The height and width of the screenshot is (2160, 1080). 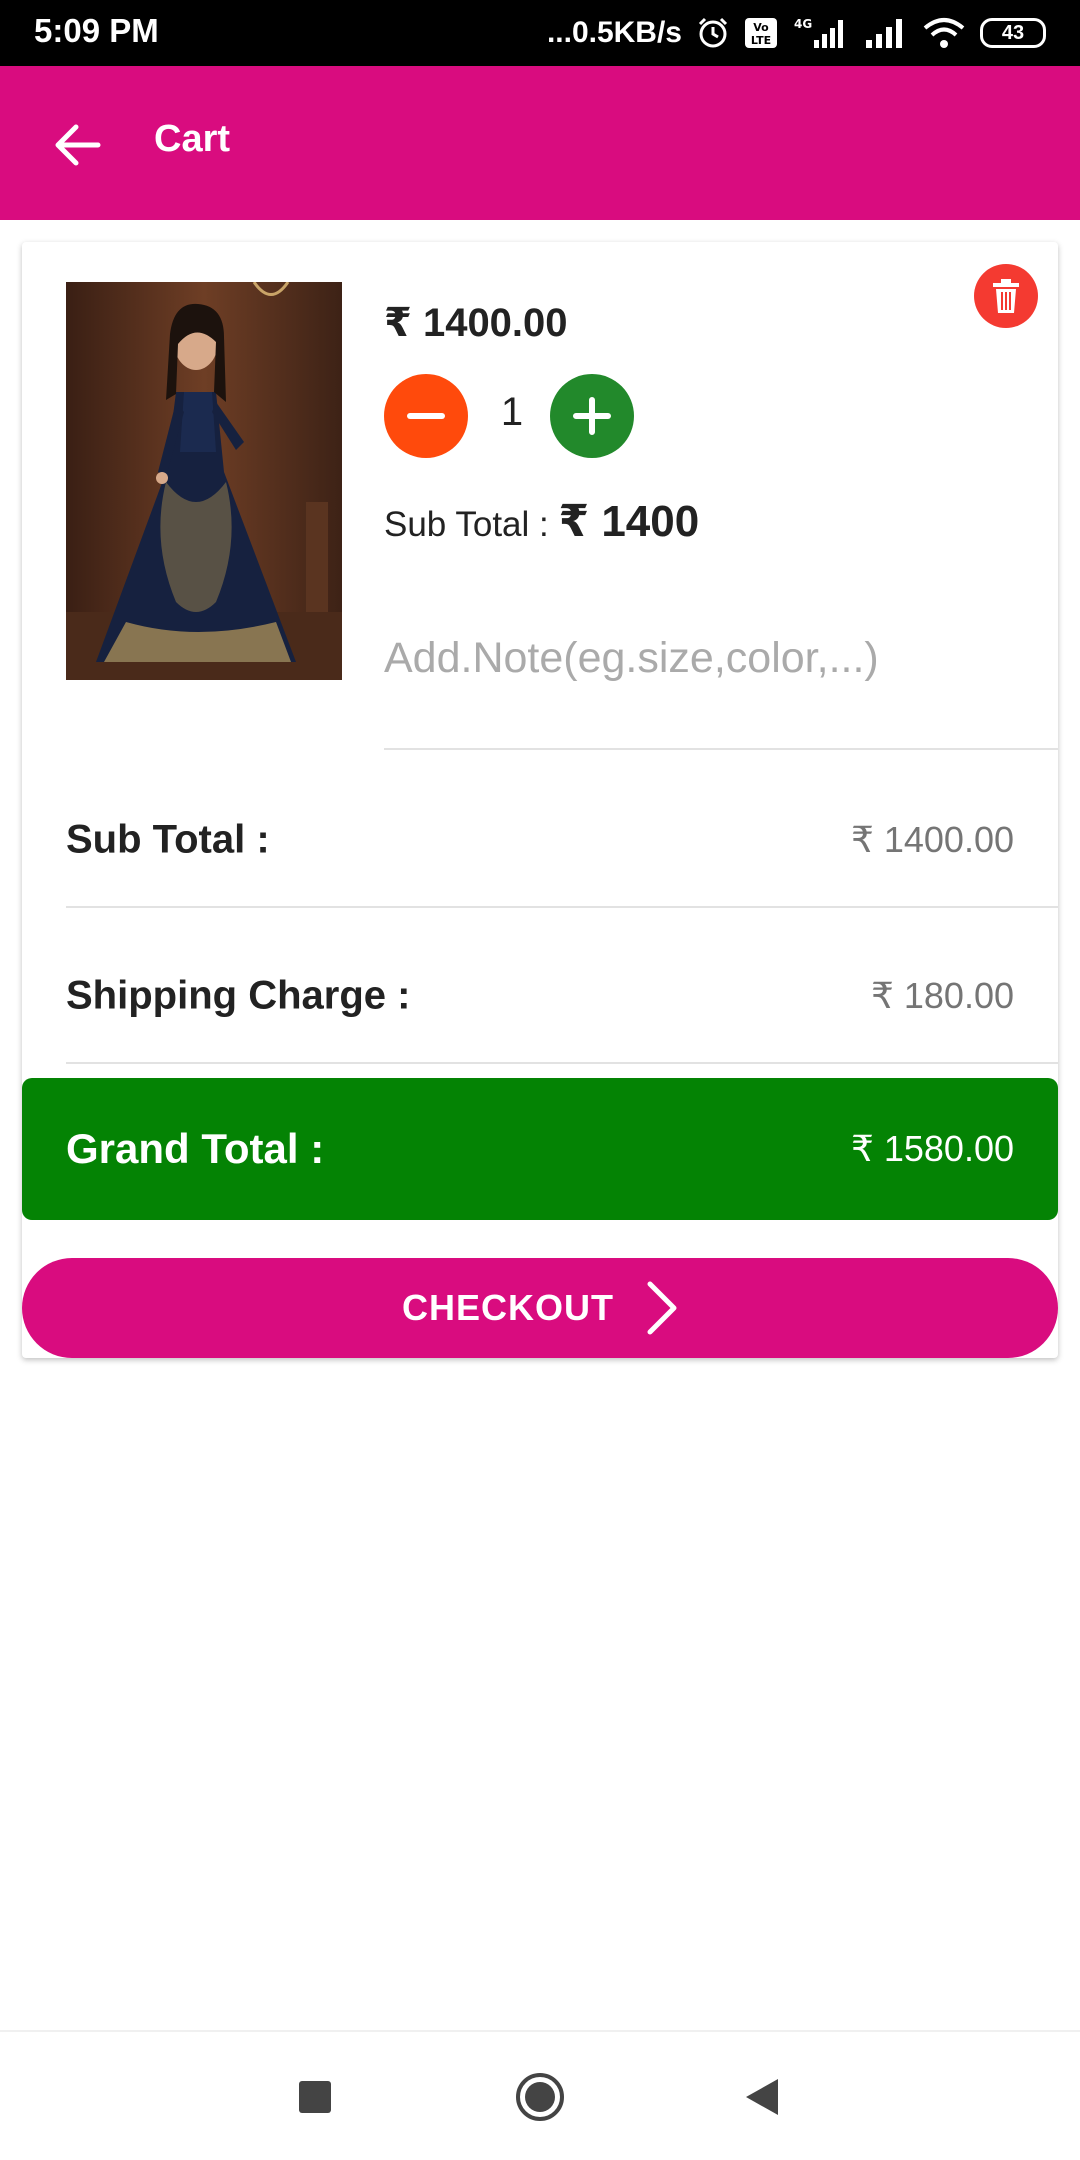 I want to click on home-circle-icon, so click(x=540, y=2097).